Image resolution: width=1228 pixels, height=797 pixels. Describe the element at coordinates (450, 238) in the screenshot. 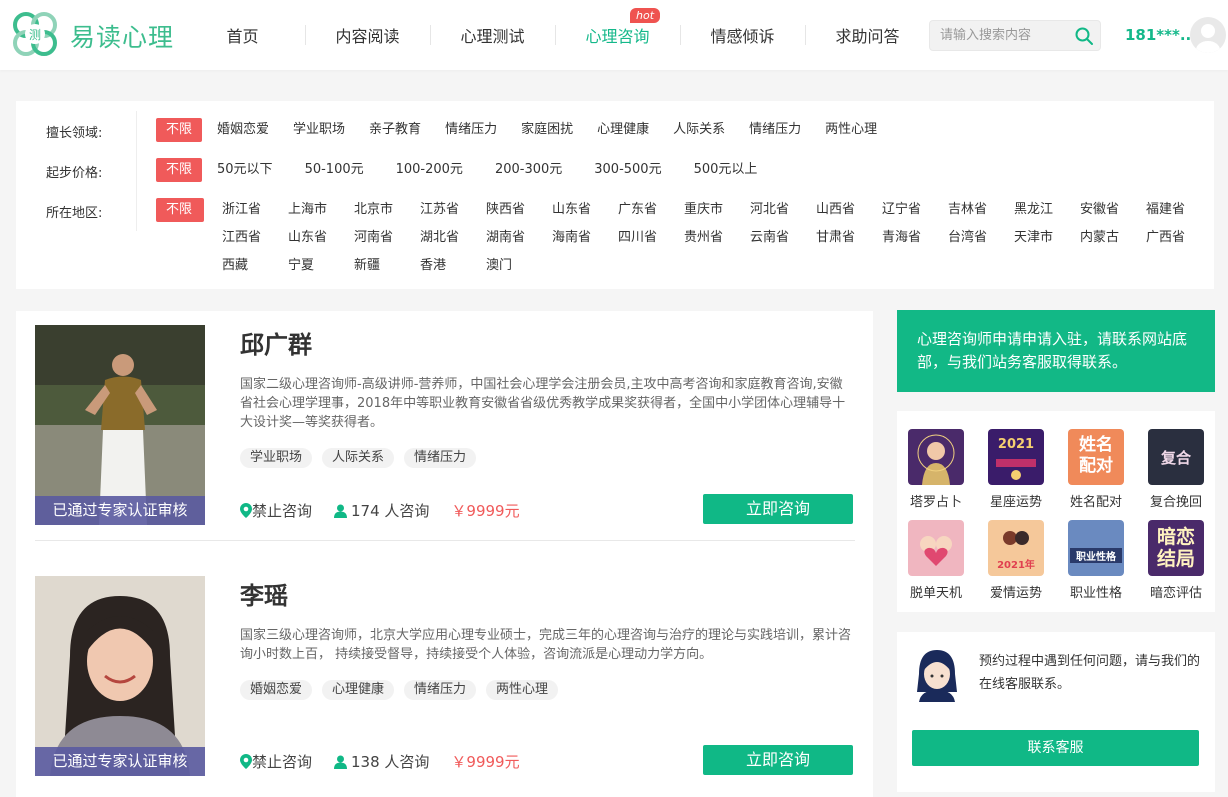

I see `filter-option: 湖北省` at that location.